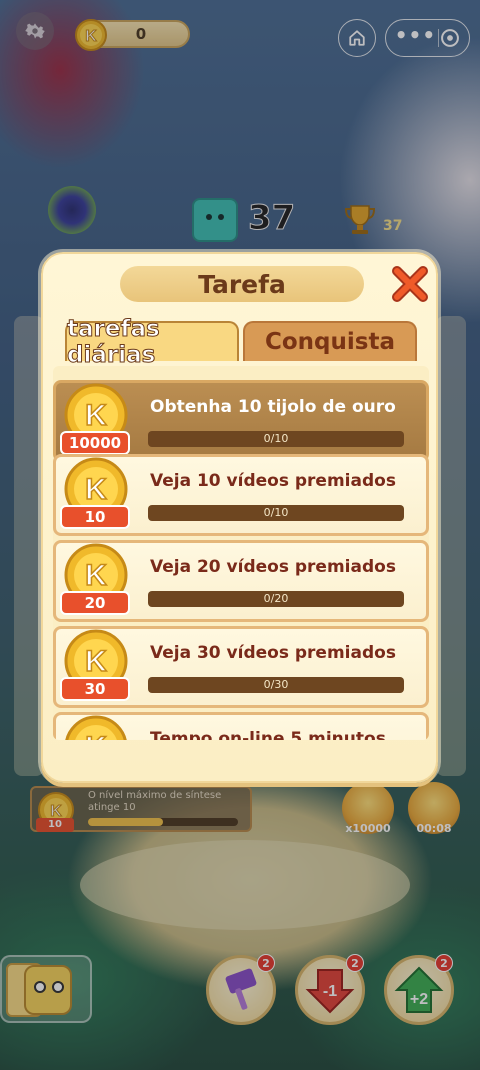  What do you see at coordinates (95, 517) in the screenshot?
I see `reward-badge: 10` at bounding box center [95, 517].